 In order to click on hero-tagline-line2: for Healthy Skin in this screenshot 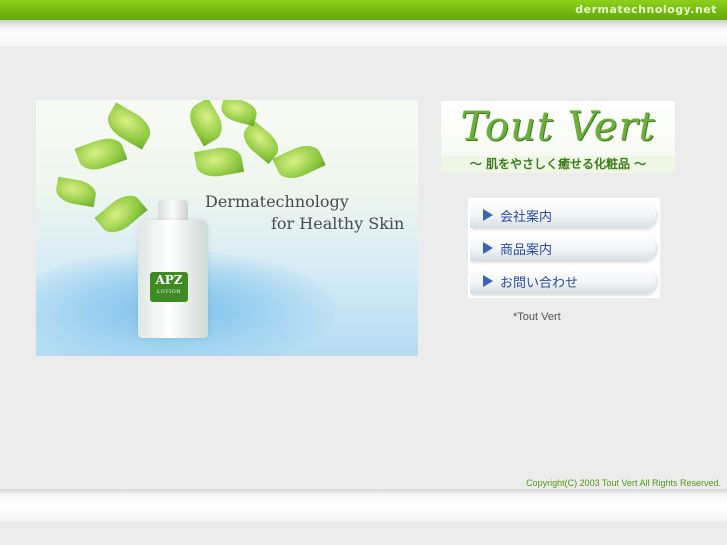, I will do `click(338, 223)`.